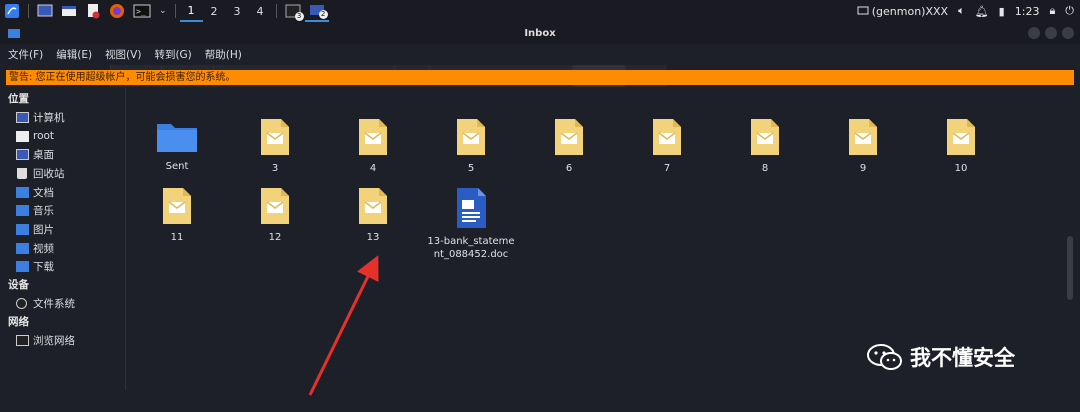 The height and width of the screenshot is (412, 1080). I want to click on watermark: 我不懂安全, so click(940, 357).